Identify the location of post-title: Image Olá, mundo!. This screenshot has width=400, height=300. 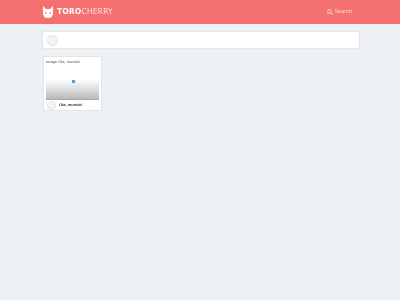
(63, 61).